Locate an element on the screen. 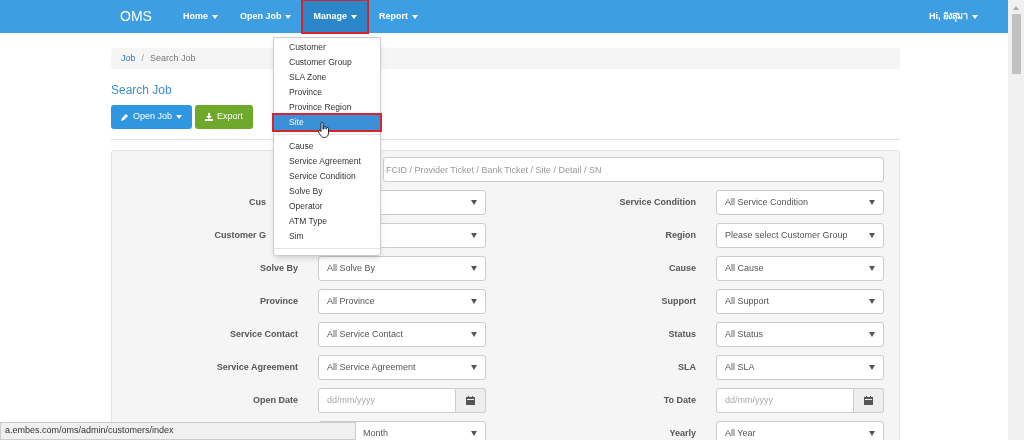  select-field: All Cause is located at coordinates (800, 268).